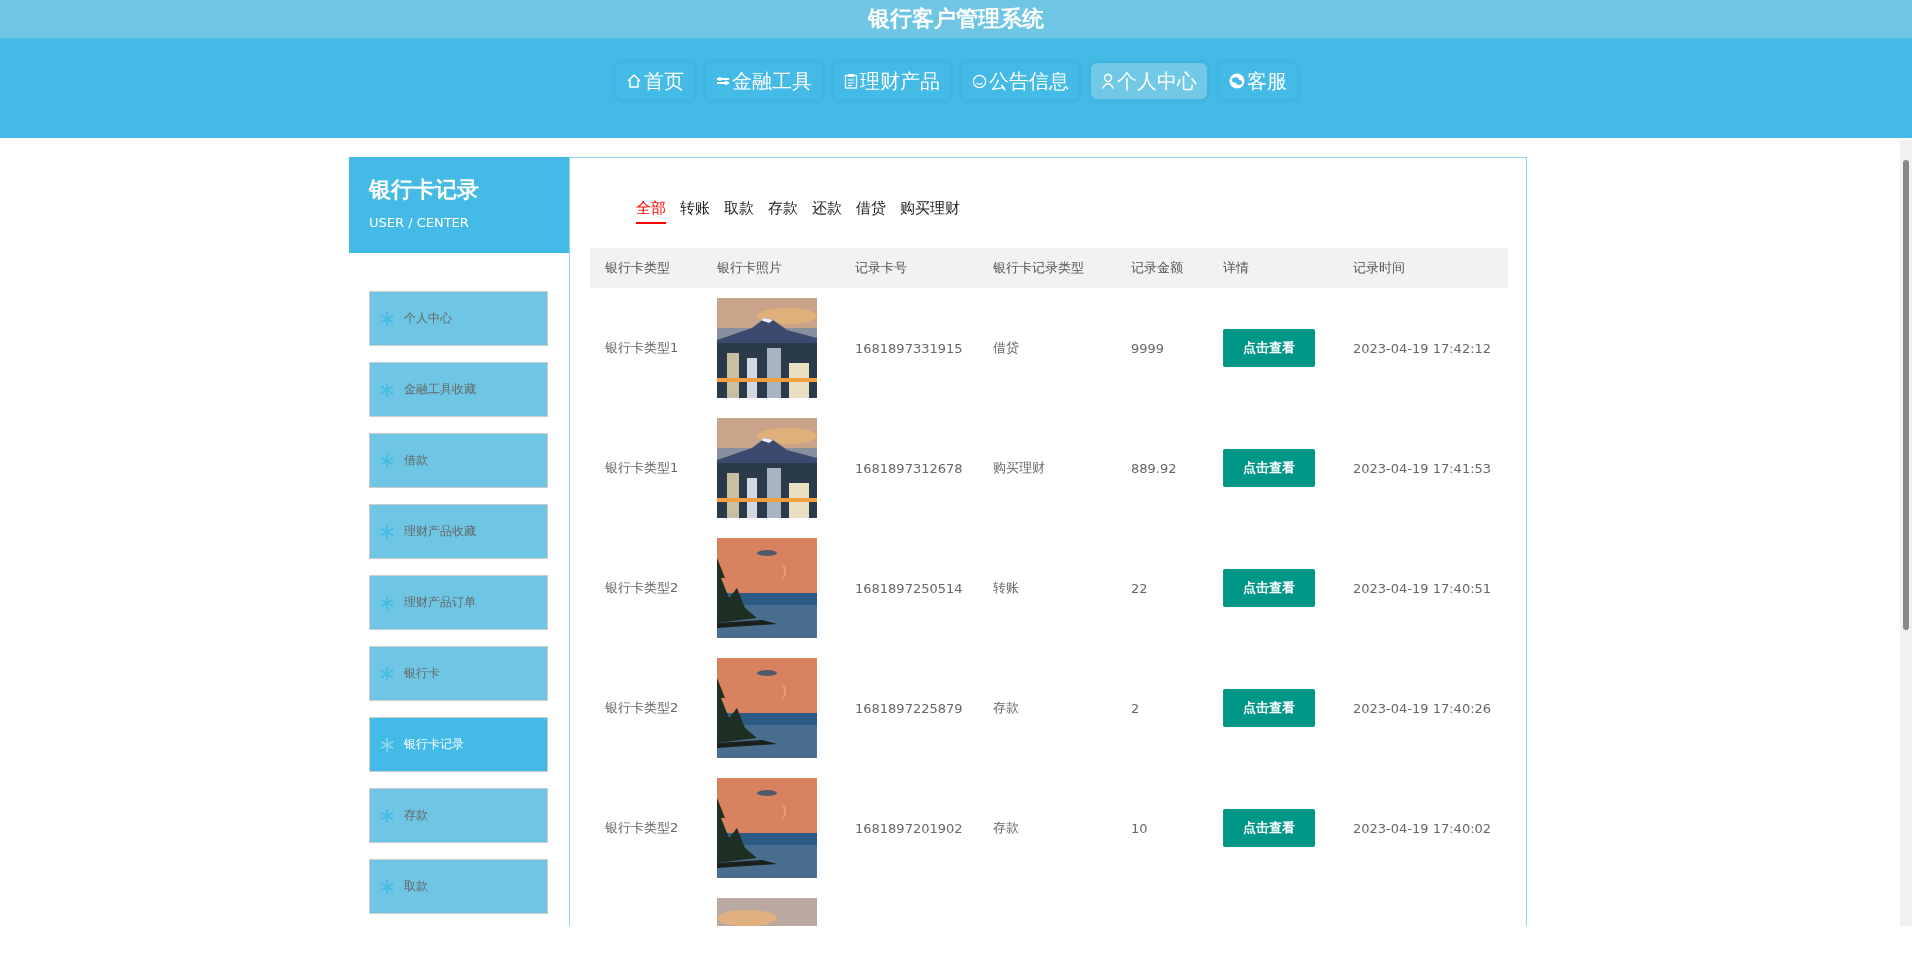 Image resolution: width=1912 pixels, height=962 pixels. What do you see at coordinates (909, 268) in the screenshot?
I see `column-header: 记录卡号` at bounding box center [909, 268].